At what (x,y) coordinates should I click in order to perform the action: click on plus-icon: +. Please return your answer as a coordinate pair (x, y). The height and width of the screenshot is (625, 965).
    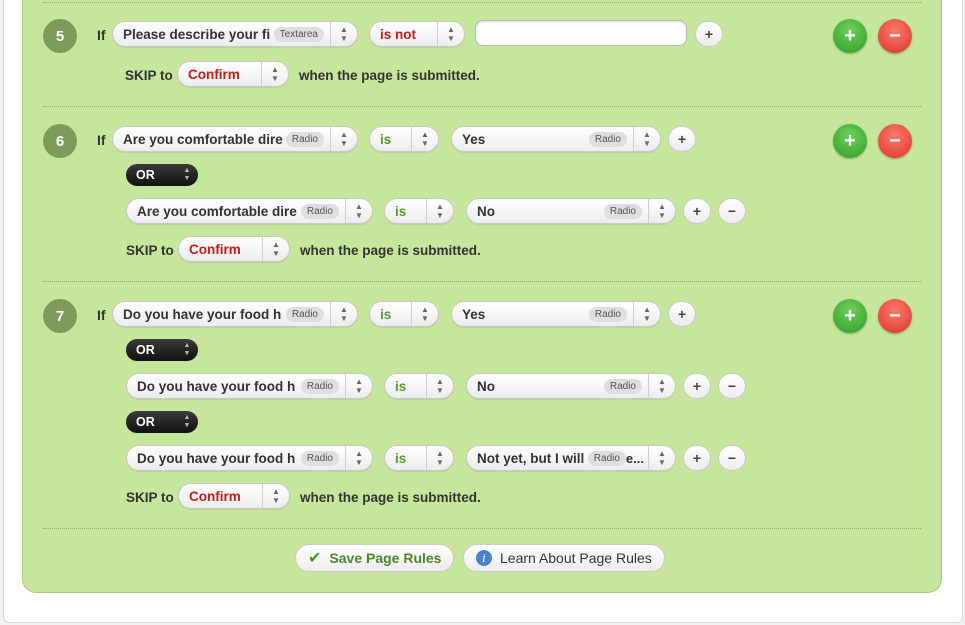
    Looking at the image, I should click on (850, 35).